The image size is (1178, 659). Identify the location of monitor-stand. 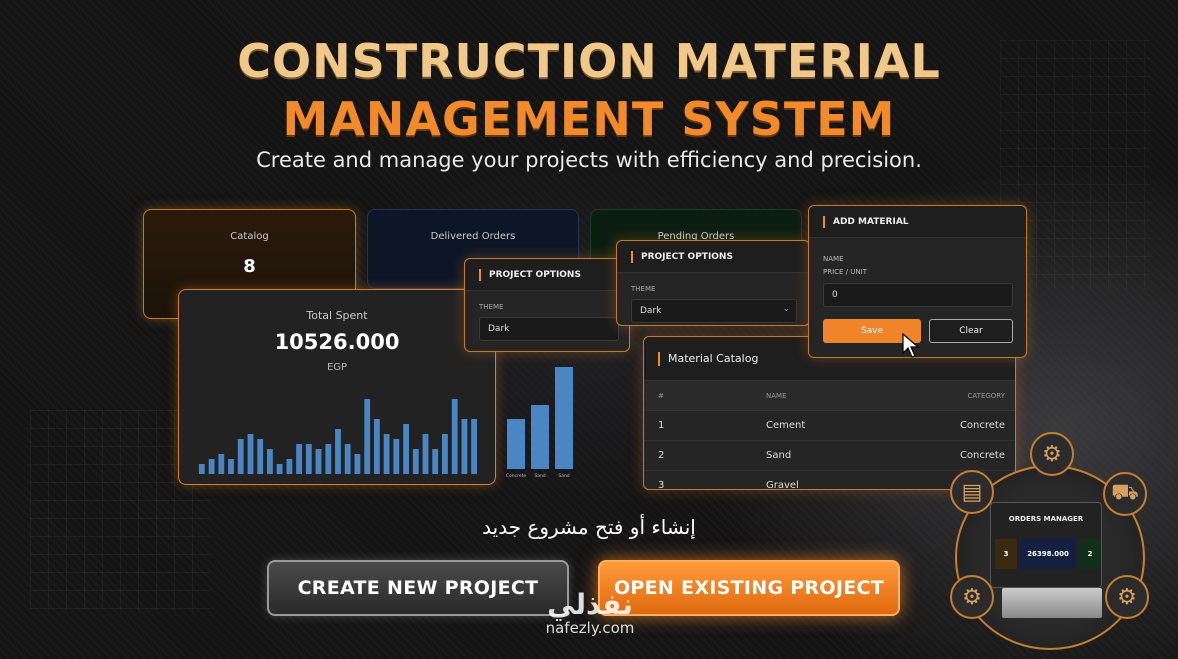
(1052, 603).